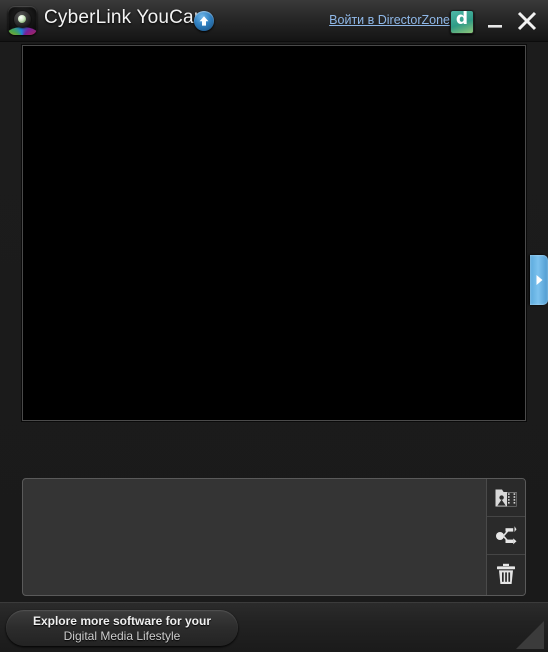  Describe the element at coordinates (274, 21) in the screenshot. I see `title-bar: CyberLink YouCam Войти в DirectorZone d` at that location.